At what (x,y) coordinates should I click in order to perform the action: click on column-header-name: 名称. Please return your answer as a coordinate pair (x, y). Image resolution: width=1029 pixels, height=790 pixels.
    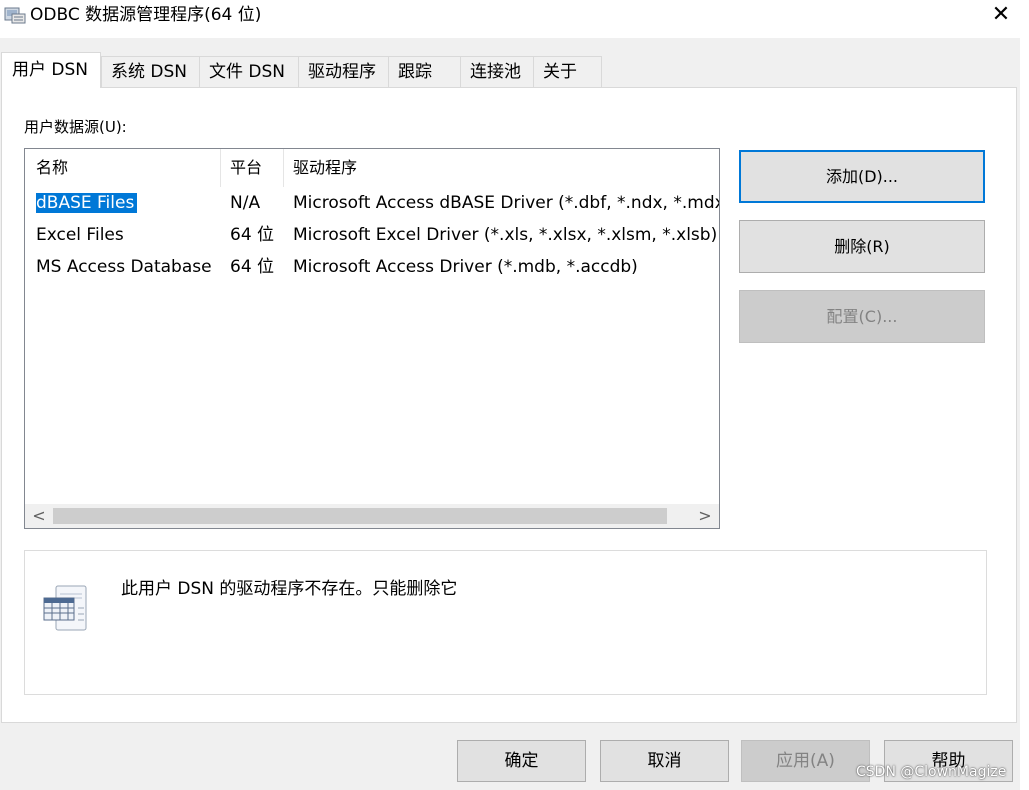
    Looking at the image, I should click on (123, 168).